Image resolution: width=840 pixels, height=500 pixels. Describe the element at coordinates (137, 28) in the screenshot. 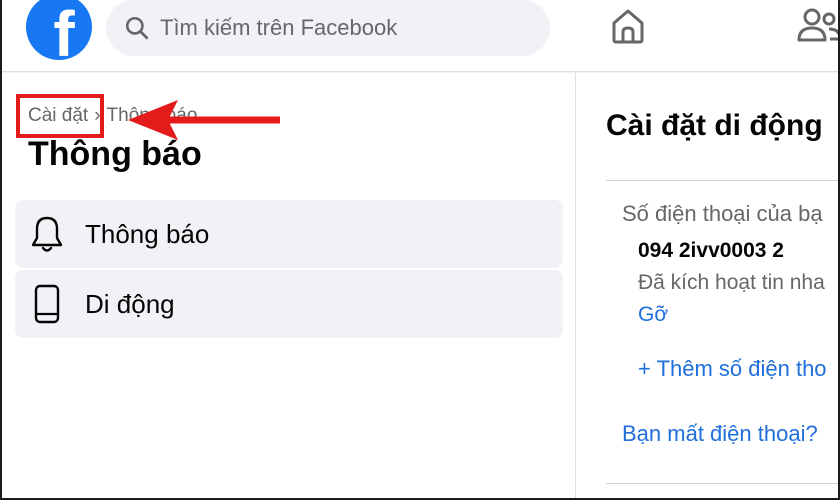

I see `search-icon` at that location.